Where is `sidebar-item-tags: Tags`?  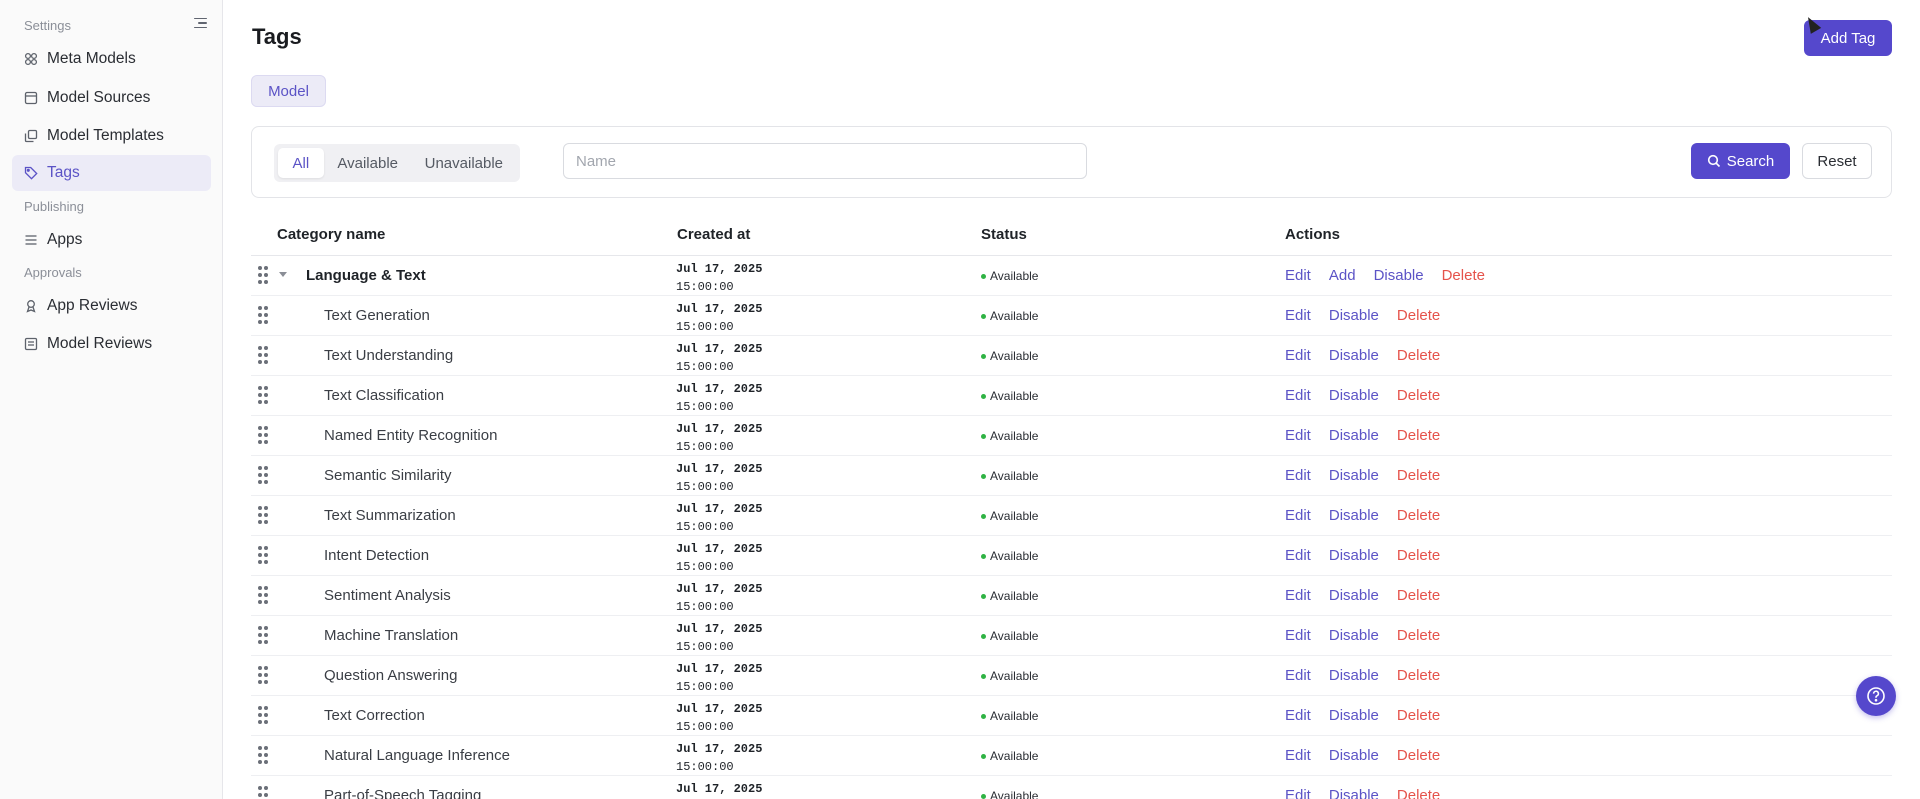
sidebar-item-tags: Tags is located at coordinates (111, 173).